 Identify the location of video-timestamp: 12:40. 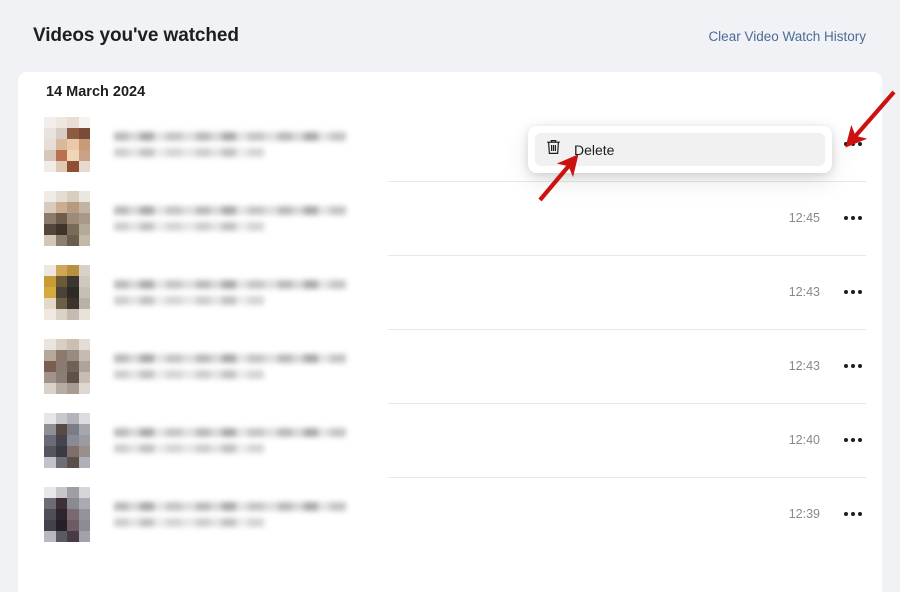
(804, 440).